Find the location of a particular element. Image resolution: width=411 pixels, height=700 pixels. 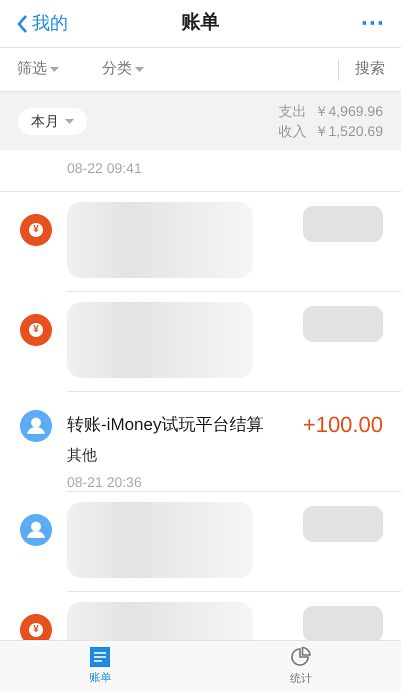

back-button: 我的 is located at coordinates (61, 23).